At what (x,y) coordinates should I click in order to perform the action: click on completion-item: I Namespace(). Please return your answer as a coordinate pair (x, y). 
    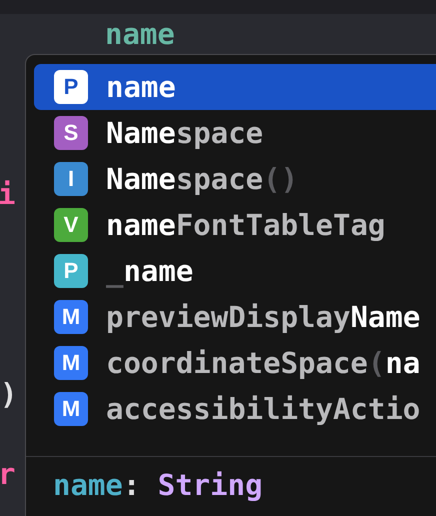
    Looking at the image, I should click on (235, 179).